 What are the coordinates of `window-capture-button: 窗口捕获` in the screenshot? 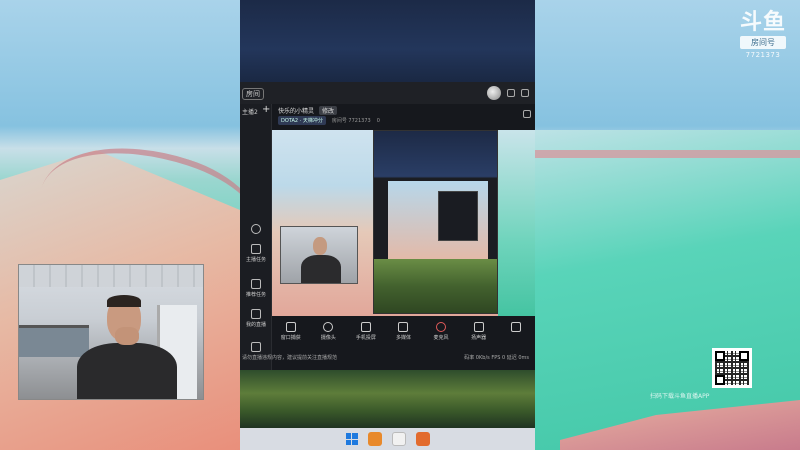 It's located at (291, 331).